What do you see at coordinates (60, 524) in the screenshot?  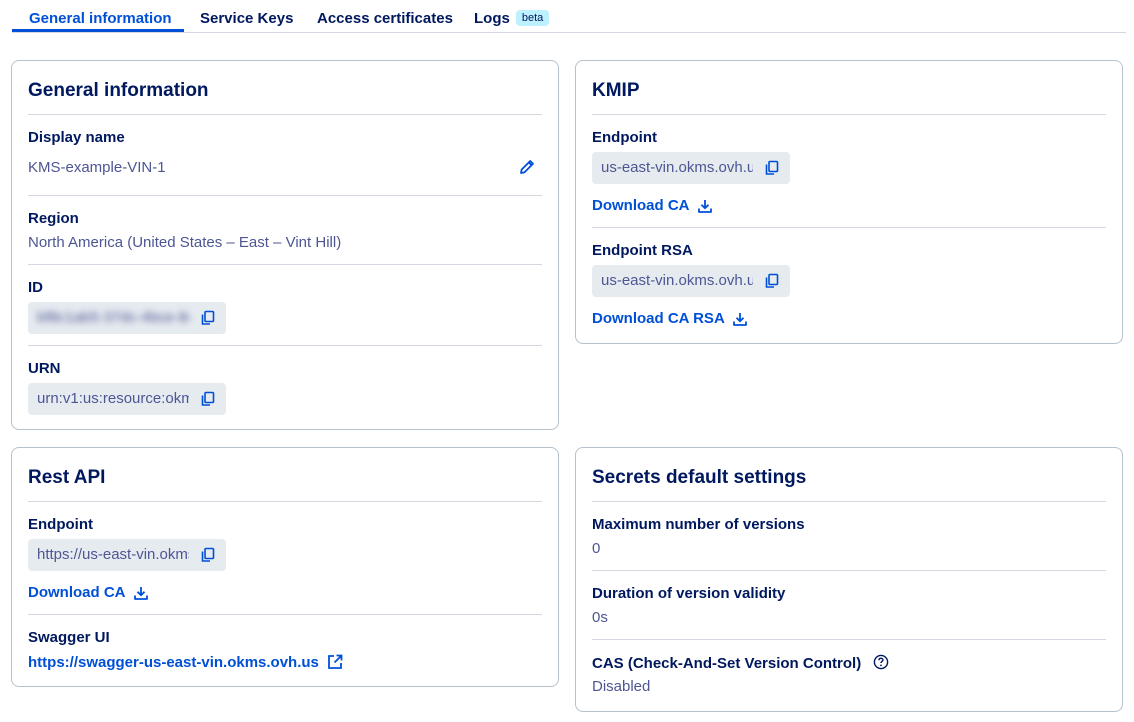 I see `rest-endpoint-label: Endpoint` at bounding box center [60, 524].